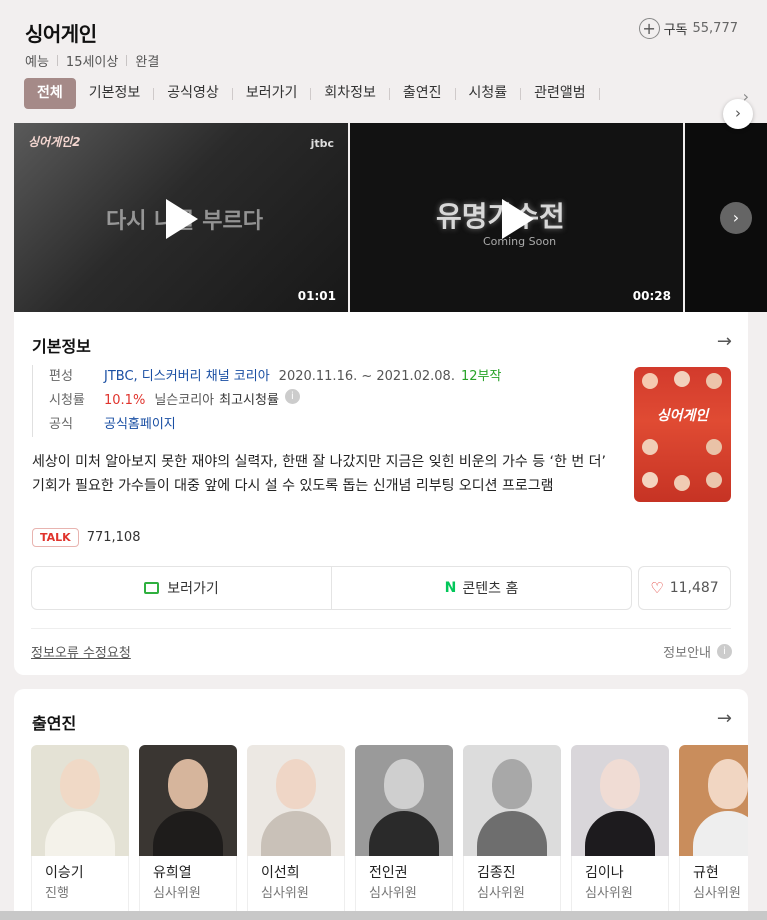 The width and height of the screenshot is (767, 920). What do you see at coordinates (496, 873) in the screenshot?
I see `cast-name: 김종진` at bounding box center [496, 873].